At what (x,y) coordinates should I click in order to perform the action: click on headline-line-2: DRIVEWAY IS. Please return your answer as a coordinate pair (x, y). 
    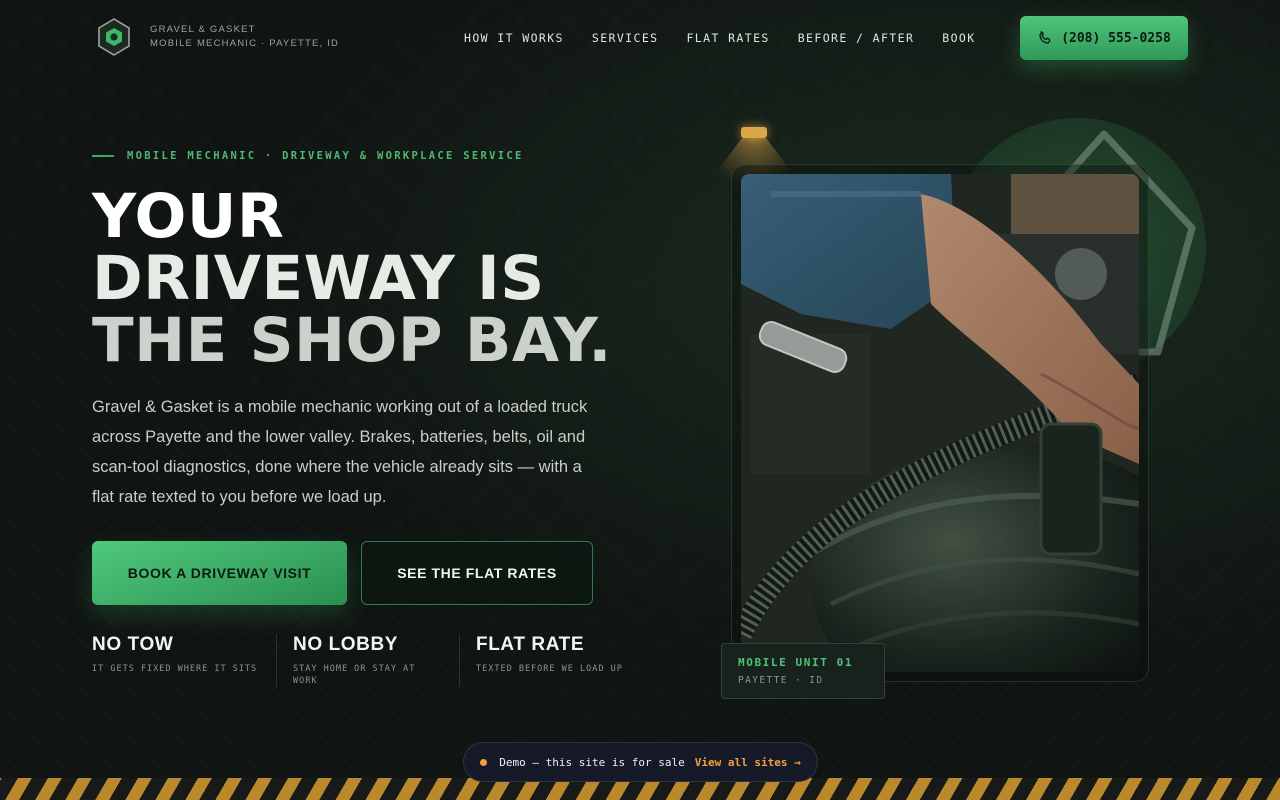
    Looking at the image, I should click on (318, 278).